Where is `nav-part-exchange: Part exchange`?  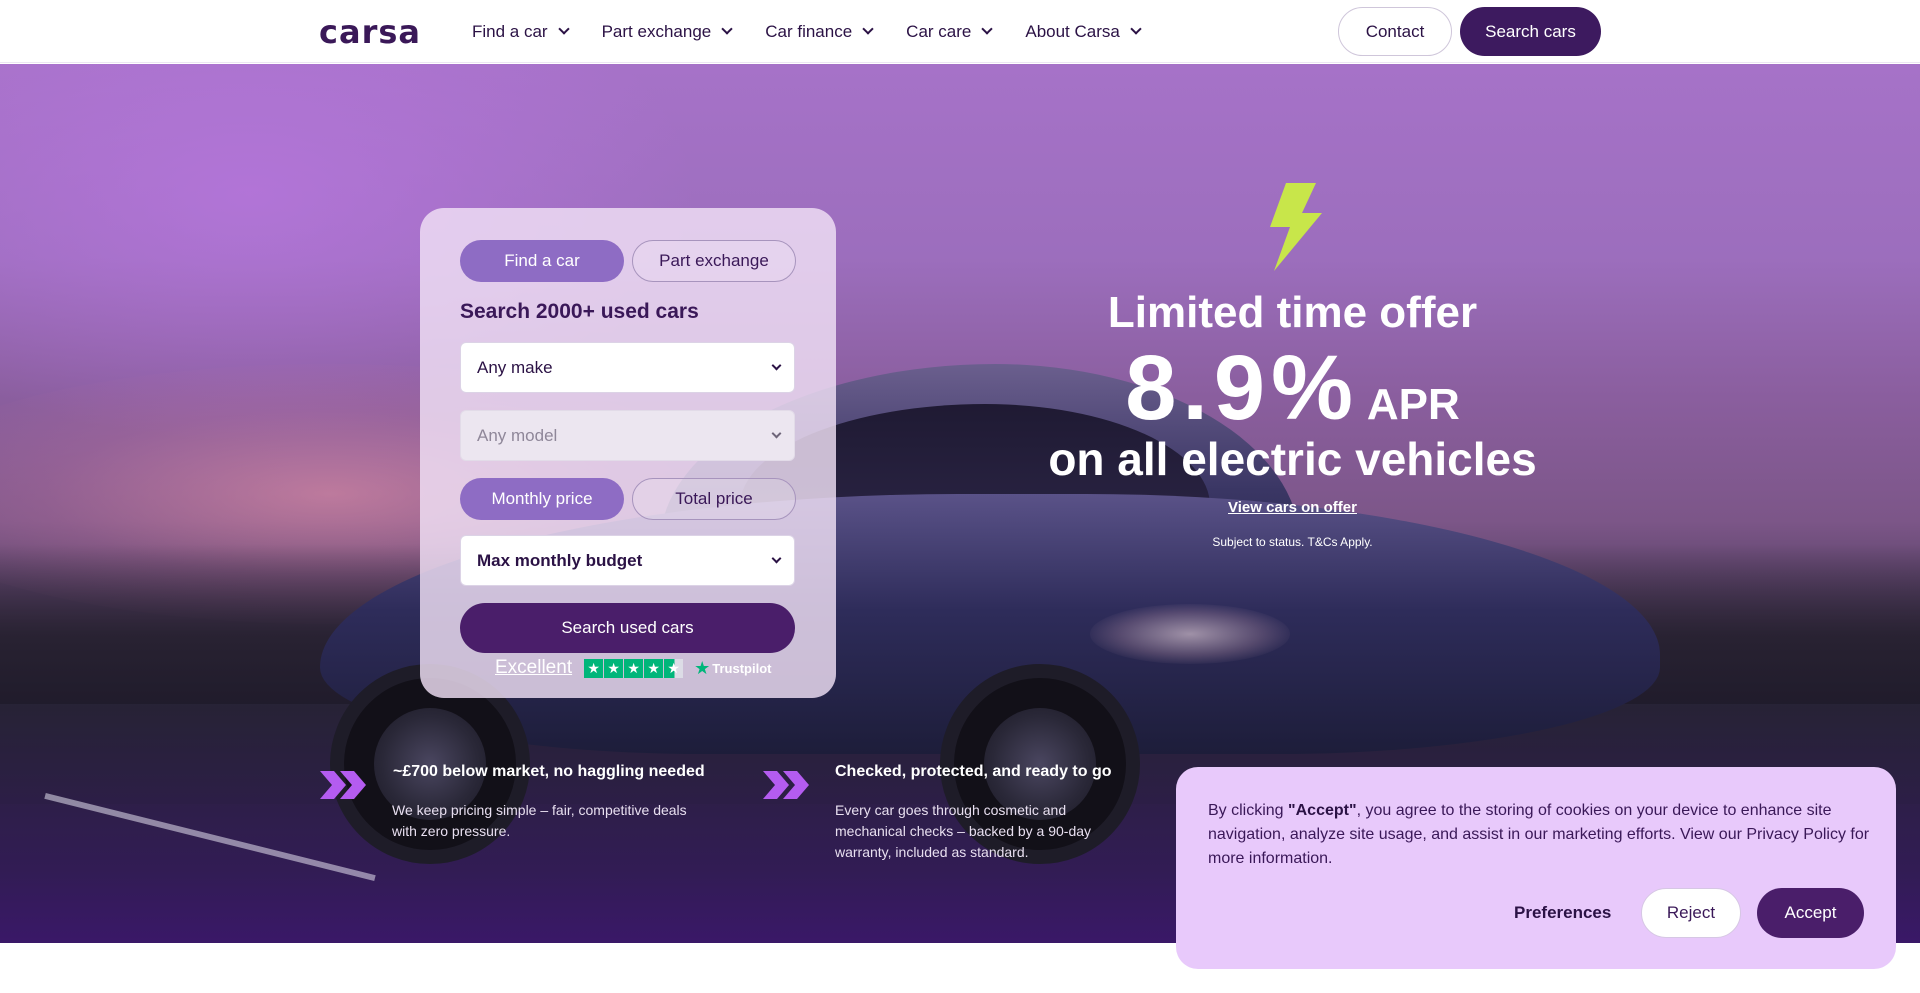 nav-part-exchange: Part exchange is located at coordinates (667, 31).